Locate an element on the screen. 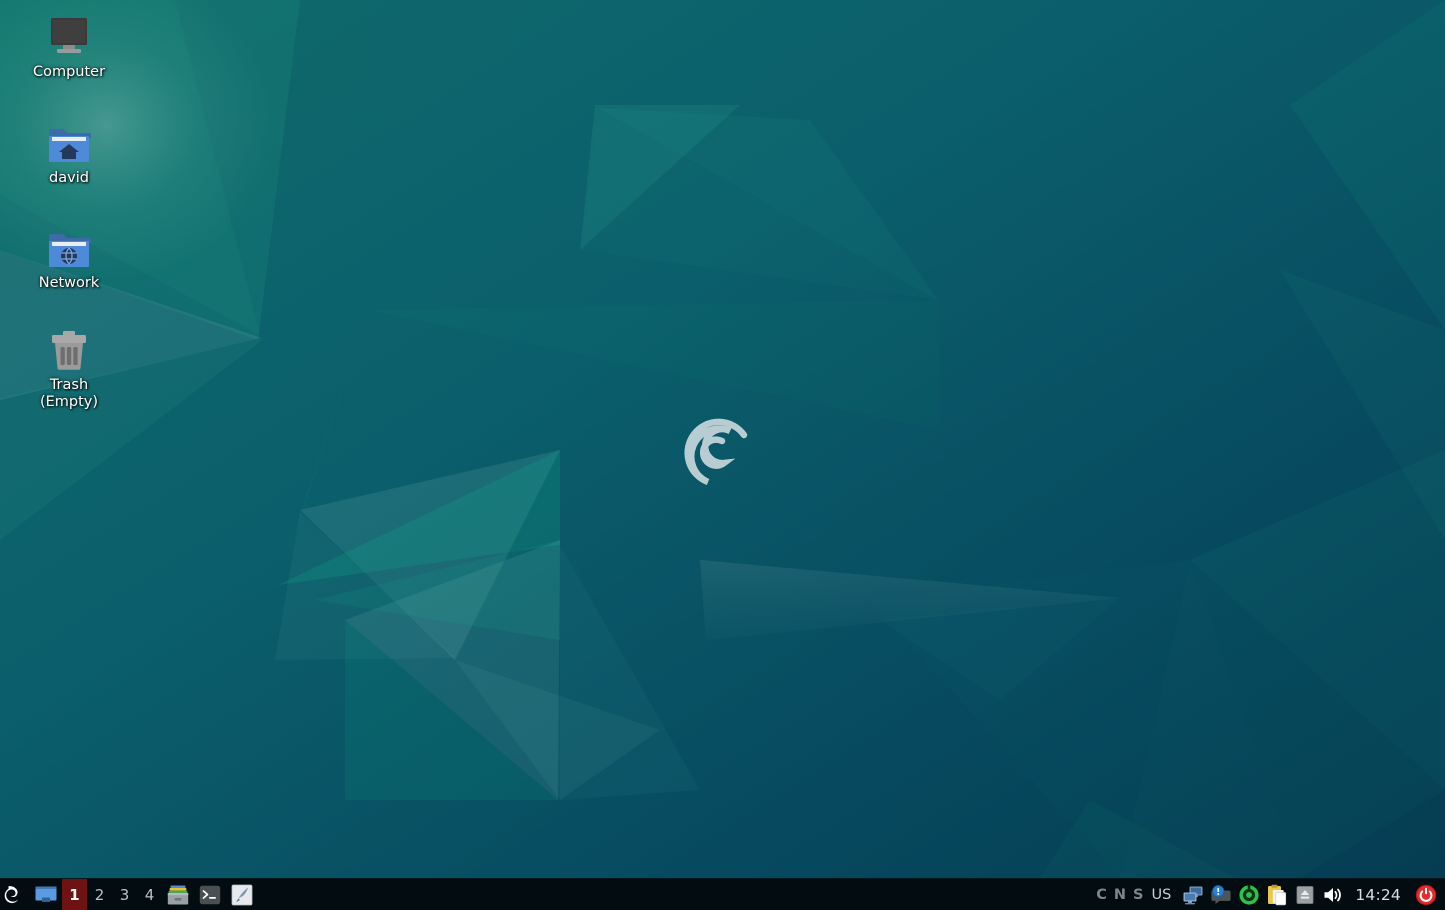 The width and height of the screenshot is (1445, 910). panel-left-group: 1 2 3 4 is located at coordinates (129, 894).